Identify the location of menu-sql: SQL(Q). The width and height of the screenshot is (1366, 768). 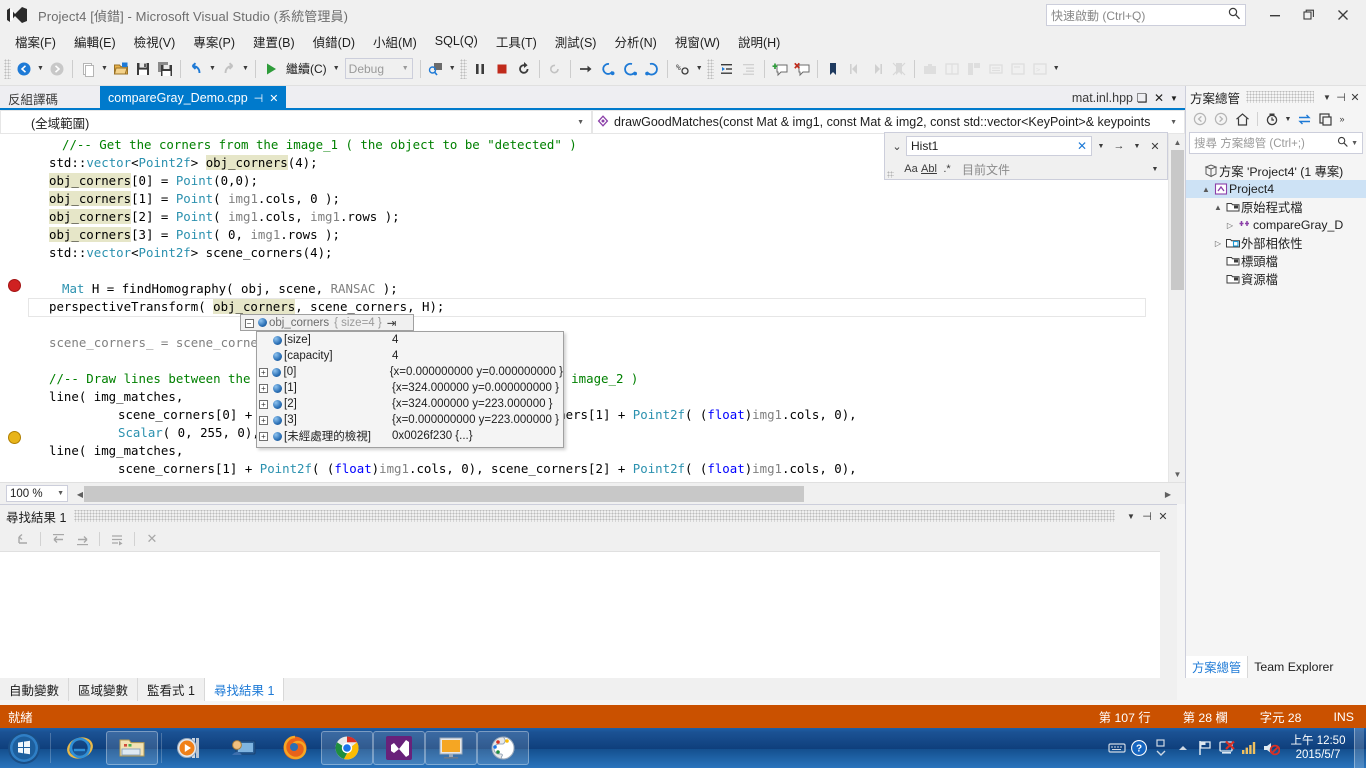
(456, 41).